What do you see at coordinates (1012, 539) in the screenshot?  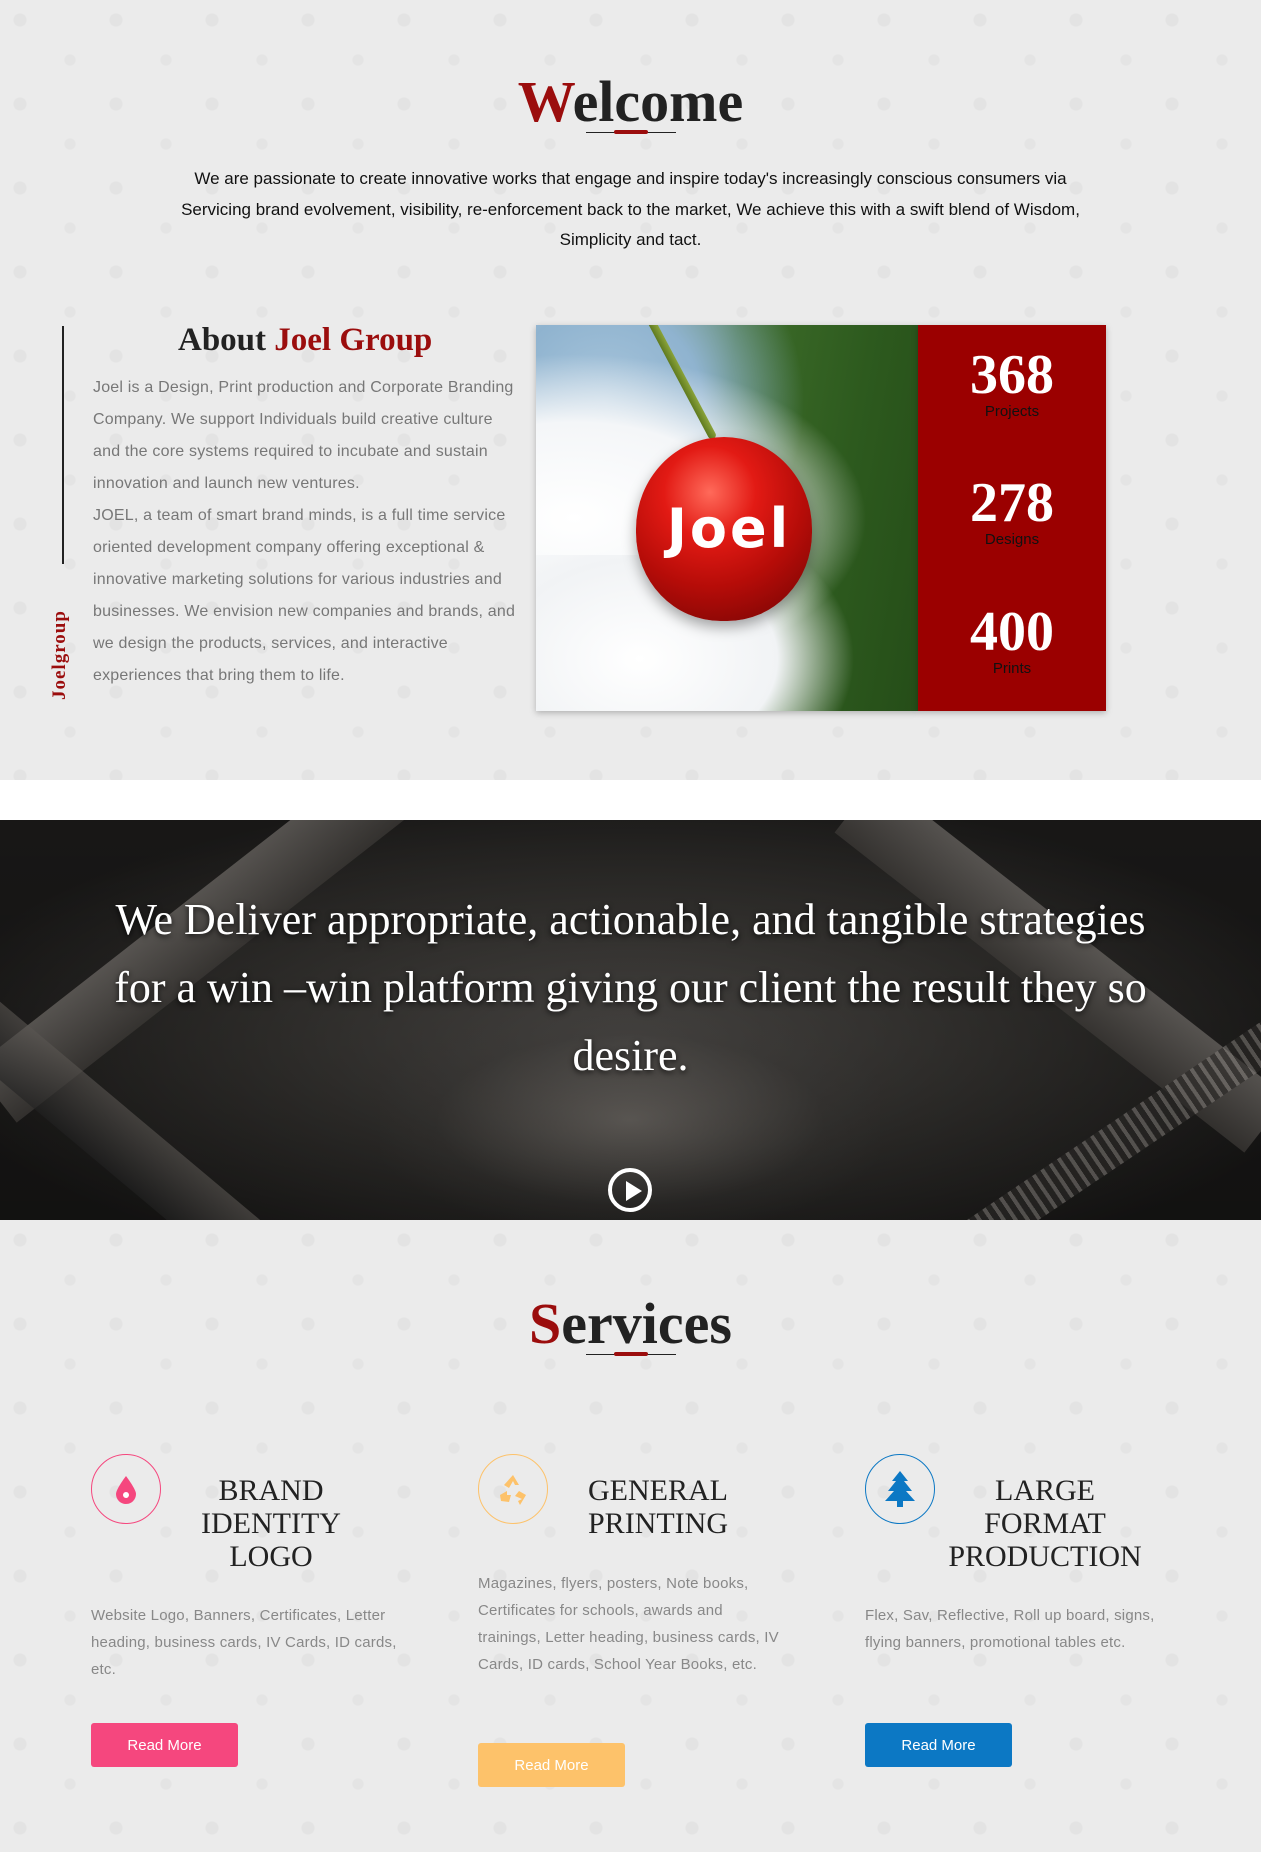 I see `stat-label: Designs` at bounding box center [1012, 539].